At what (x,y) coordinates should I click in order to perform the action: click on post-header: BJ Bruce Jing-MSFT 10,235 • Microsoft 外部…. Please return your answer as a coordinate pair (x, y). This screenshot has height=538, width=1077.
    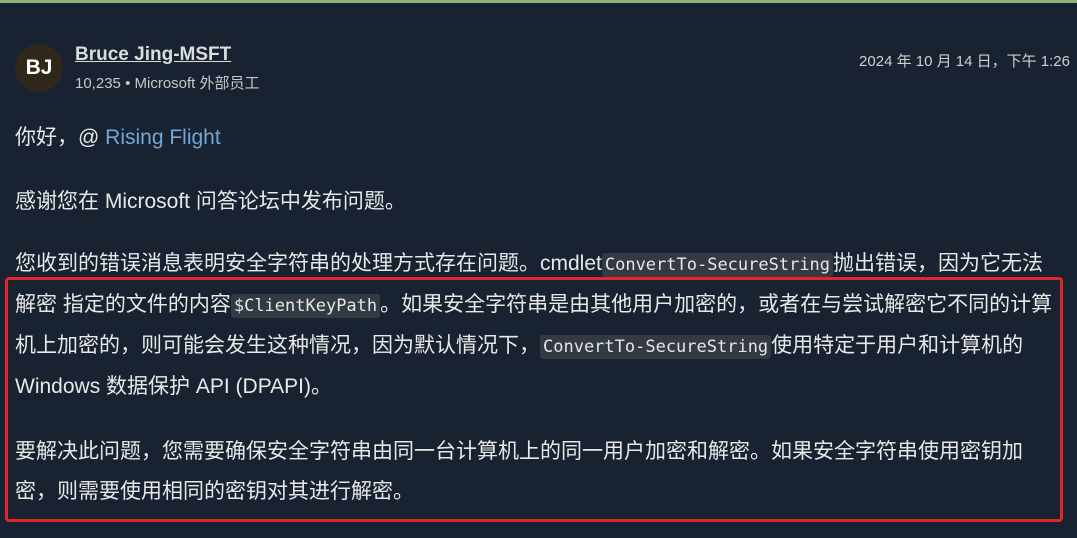
    Looking at the image, I should click on (542, 68).